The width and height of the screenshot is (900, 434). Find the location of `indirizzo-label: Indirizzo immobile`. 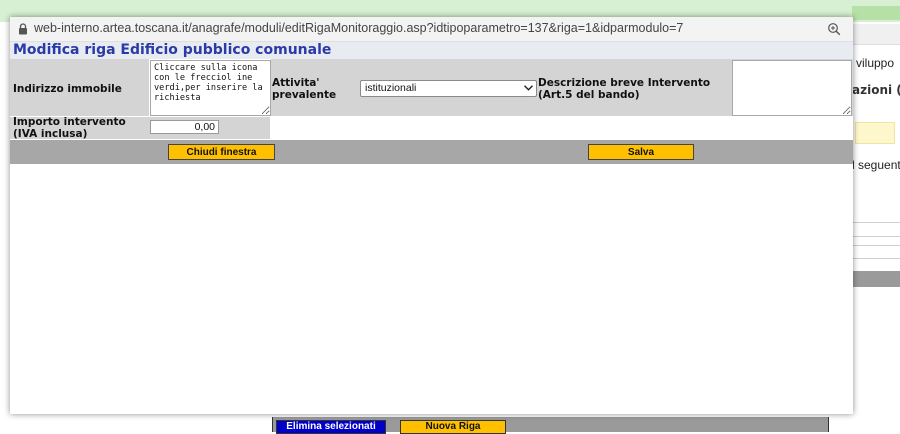

indirizzo-label: Indirizzo immobile is located at coordinates (67, 89).